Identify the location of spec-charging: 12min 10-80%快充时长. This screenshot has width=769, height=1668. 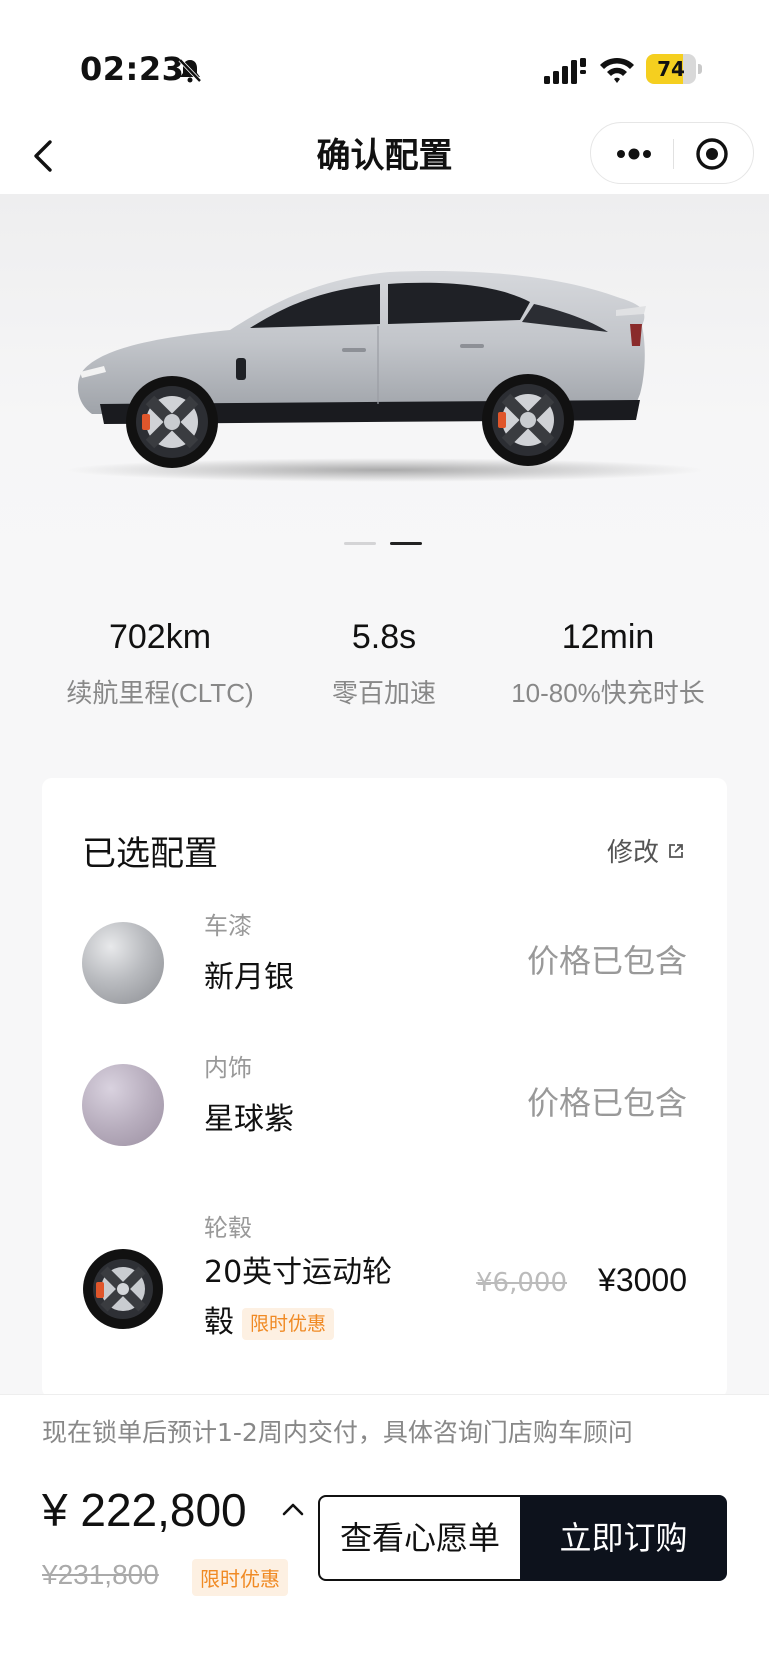
(608, 664).